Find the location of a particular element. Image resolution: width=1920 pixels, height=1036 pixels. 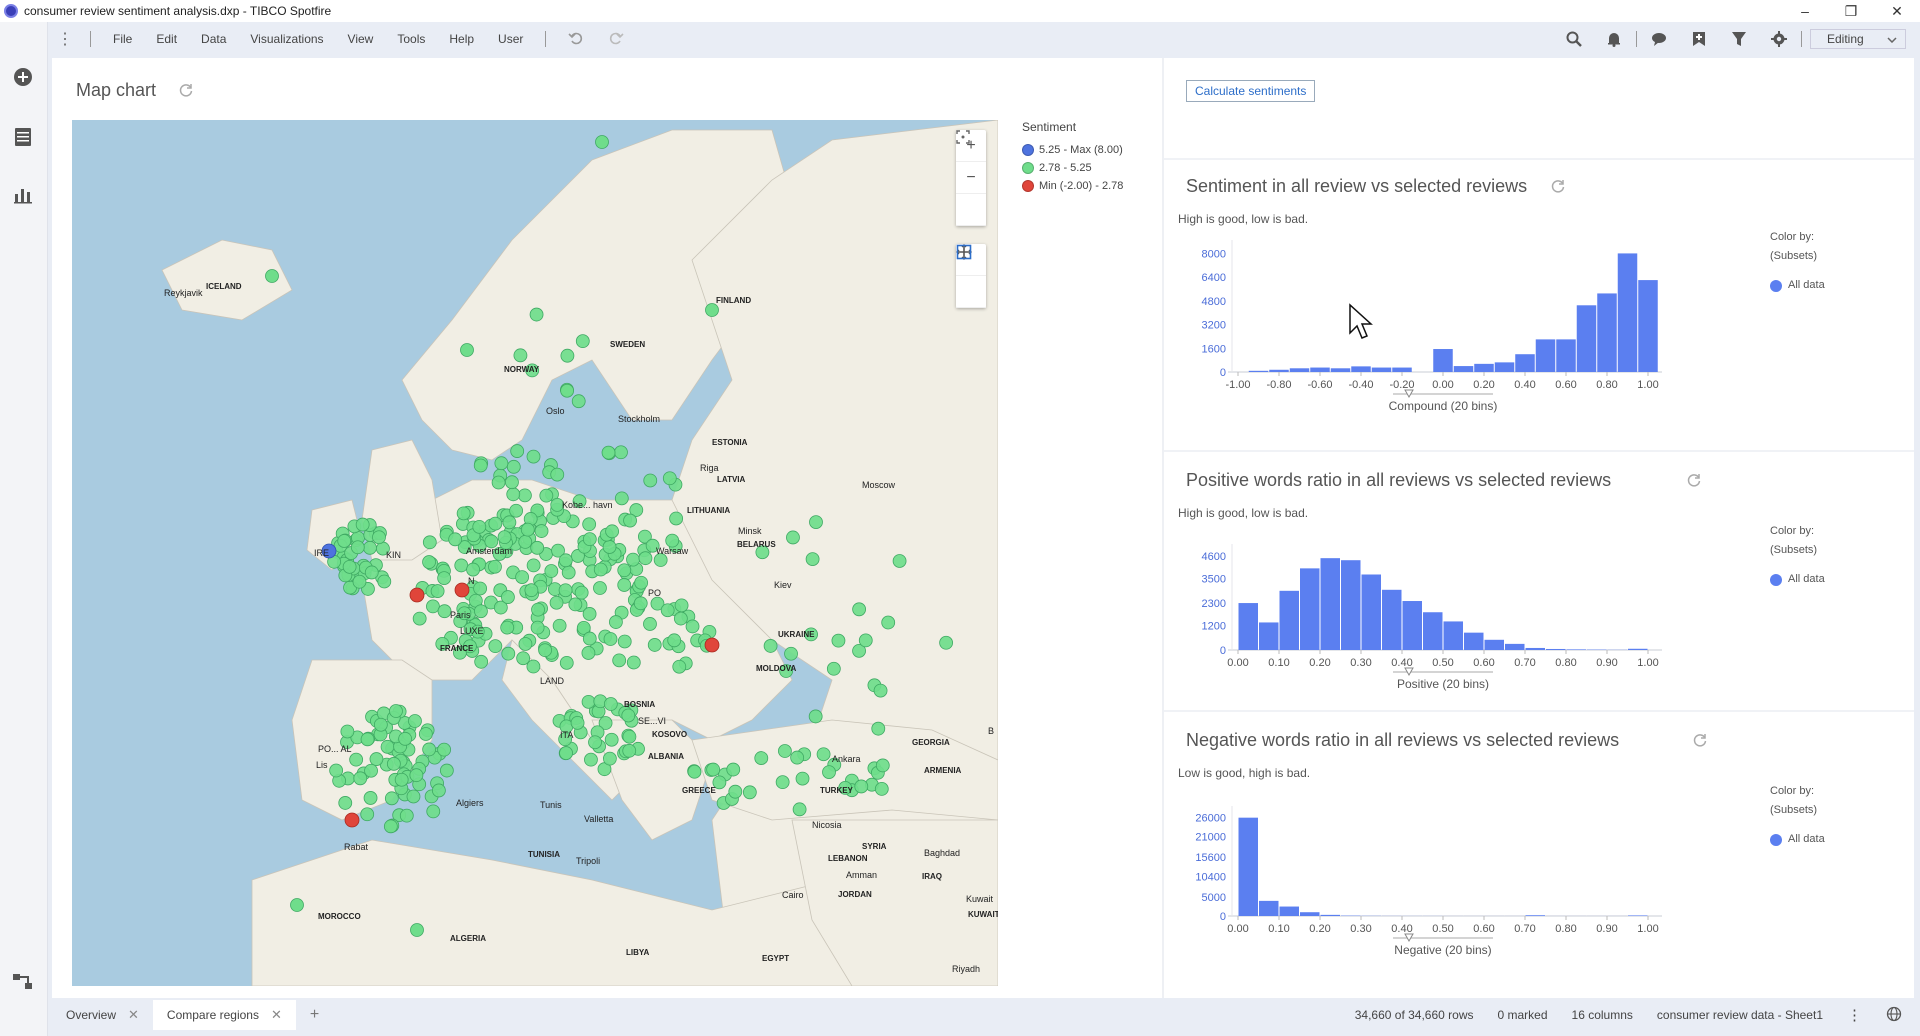

collaboration-icon is located at coordinates (23, 982).